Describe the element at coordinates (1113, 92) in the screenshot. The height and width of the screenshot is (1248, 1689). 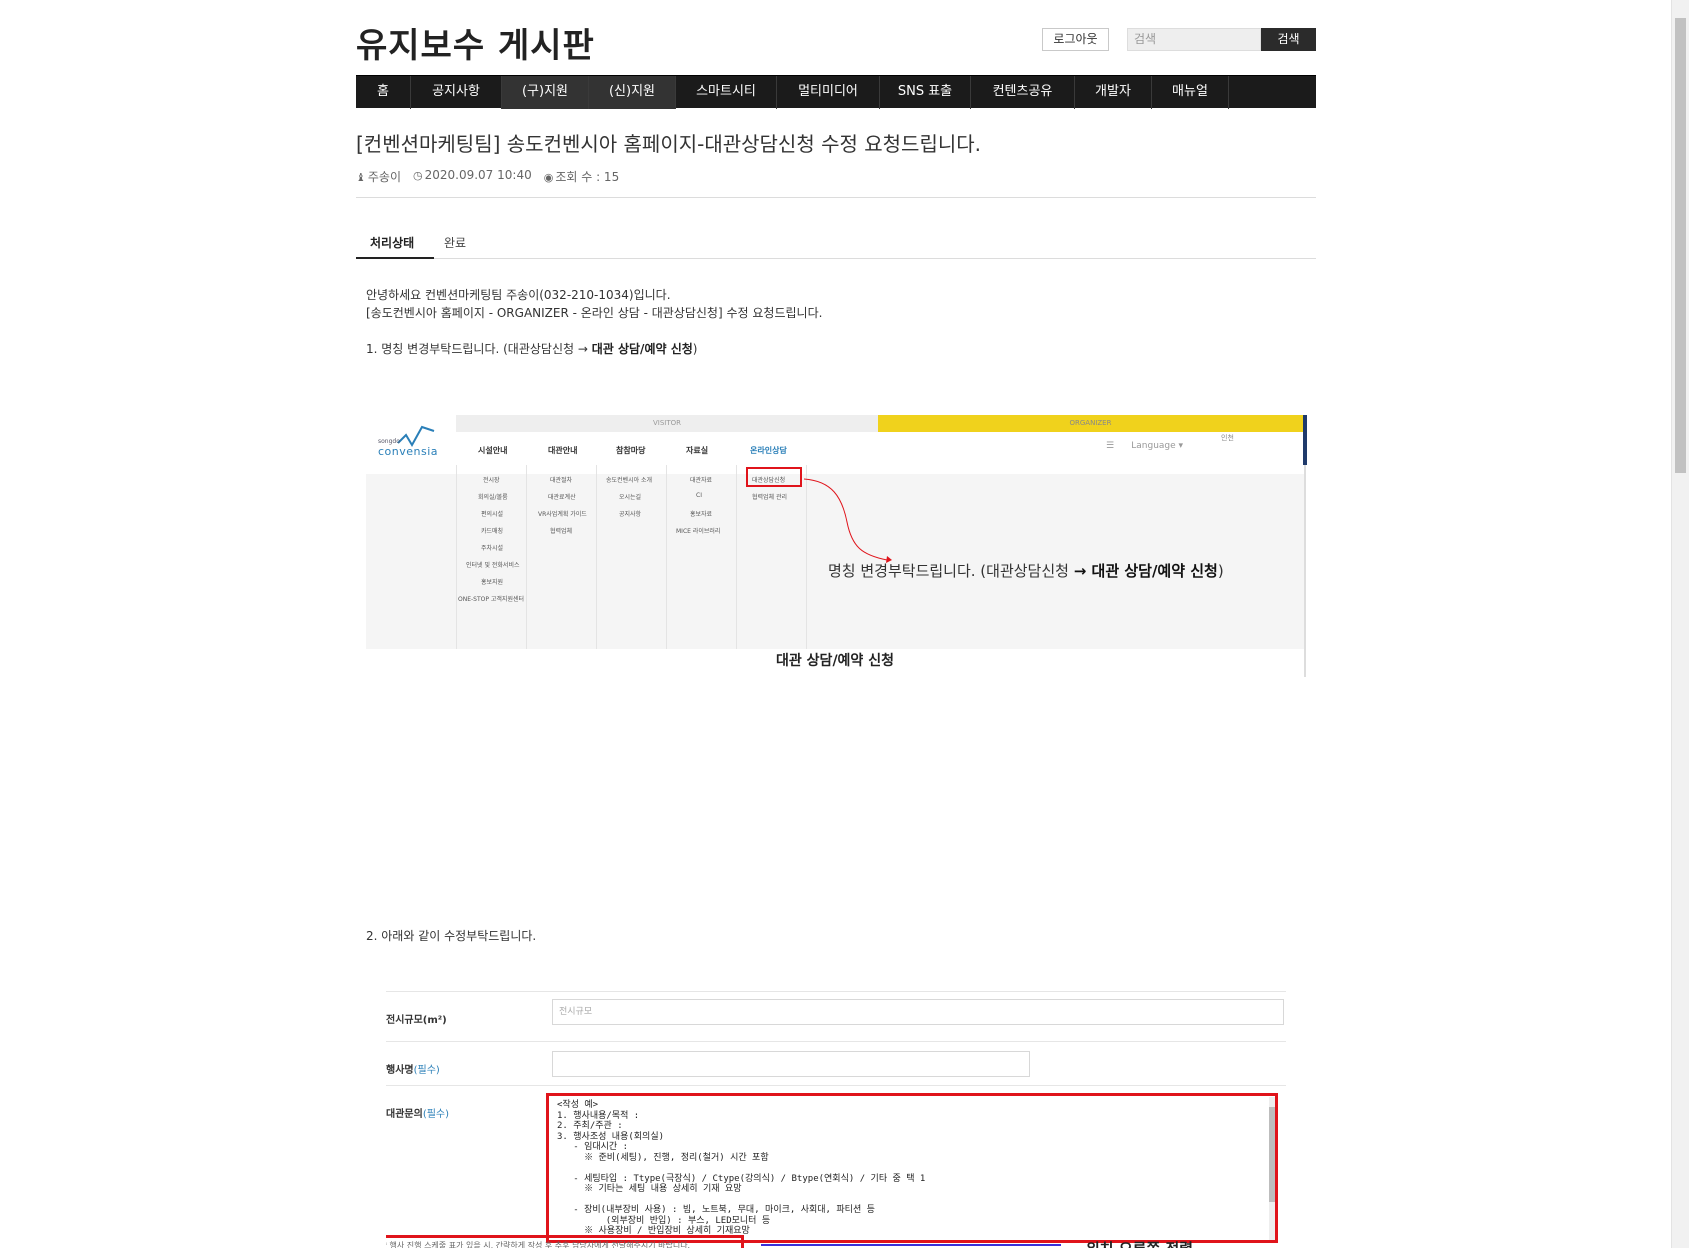
I see `nav-developer: 개발자` at that location.